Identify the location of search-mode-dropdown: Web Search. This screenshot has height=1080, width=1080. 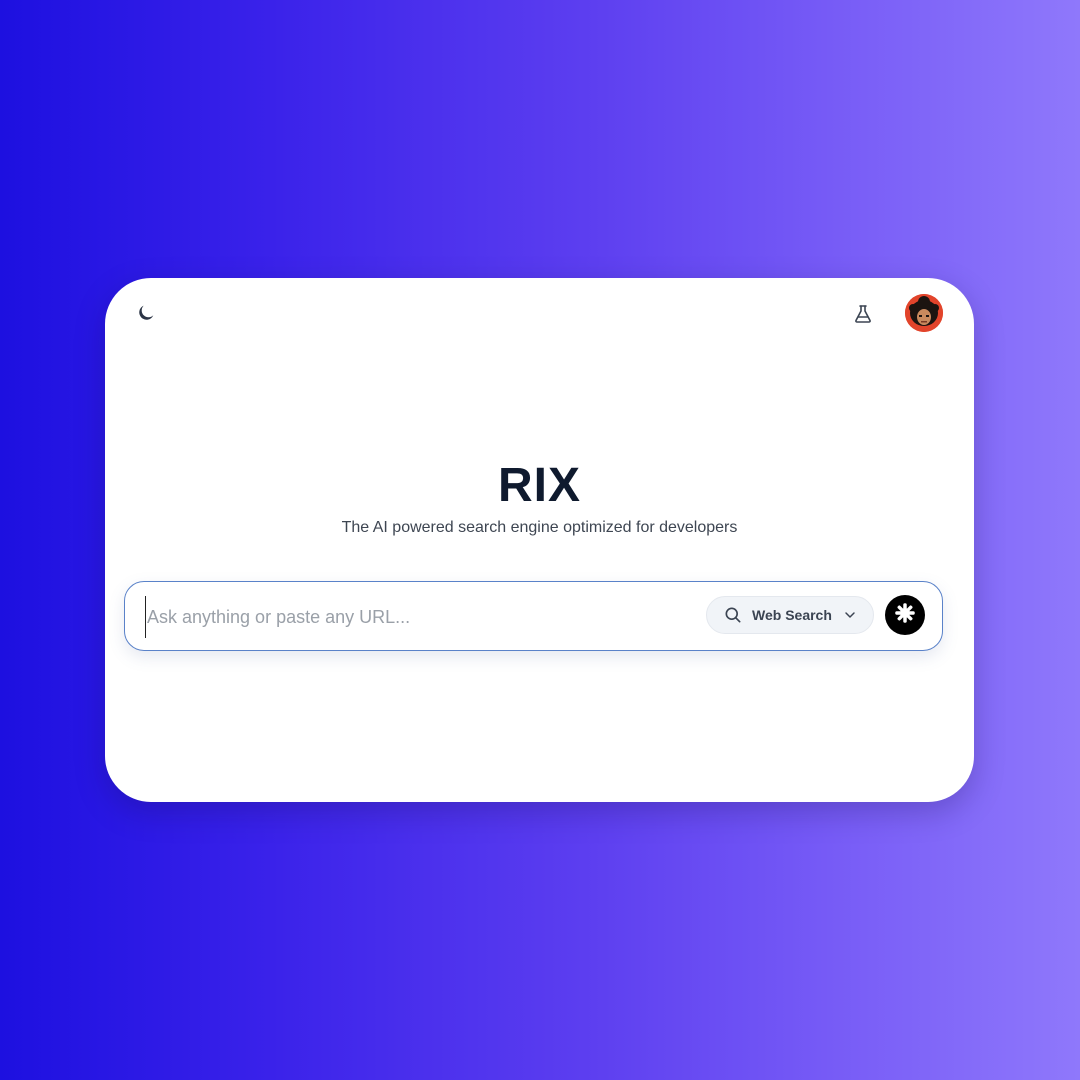
(790, 615).